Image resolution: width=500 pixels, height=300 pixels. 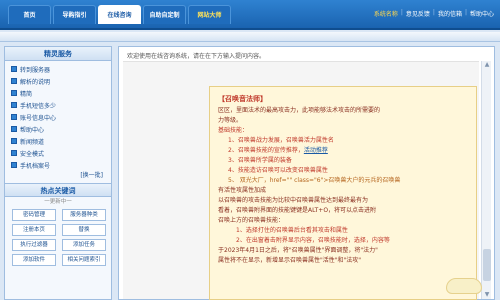 What do you see at coordinates (487, 65) in the screenshot?
I see `scroll-up-icon: ▲` at bounding box center [487, 65].